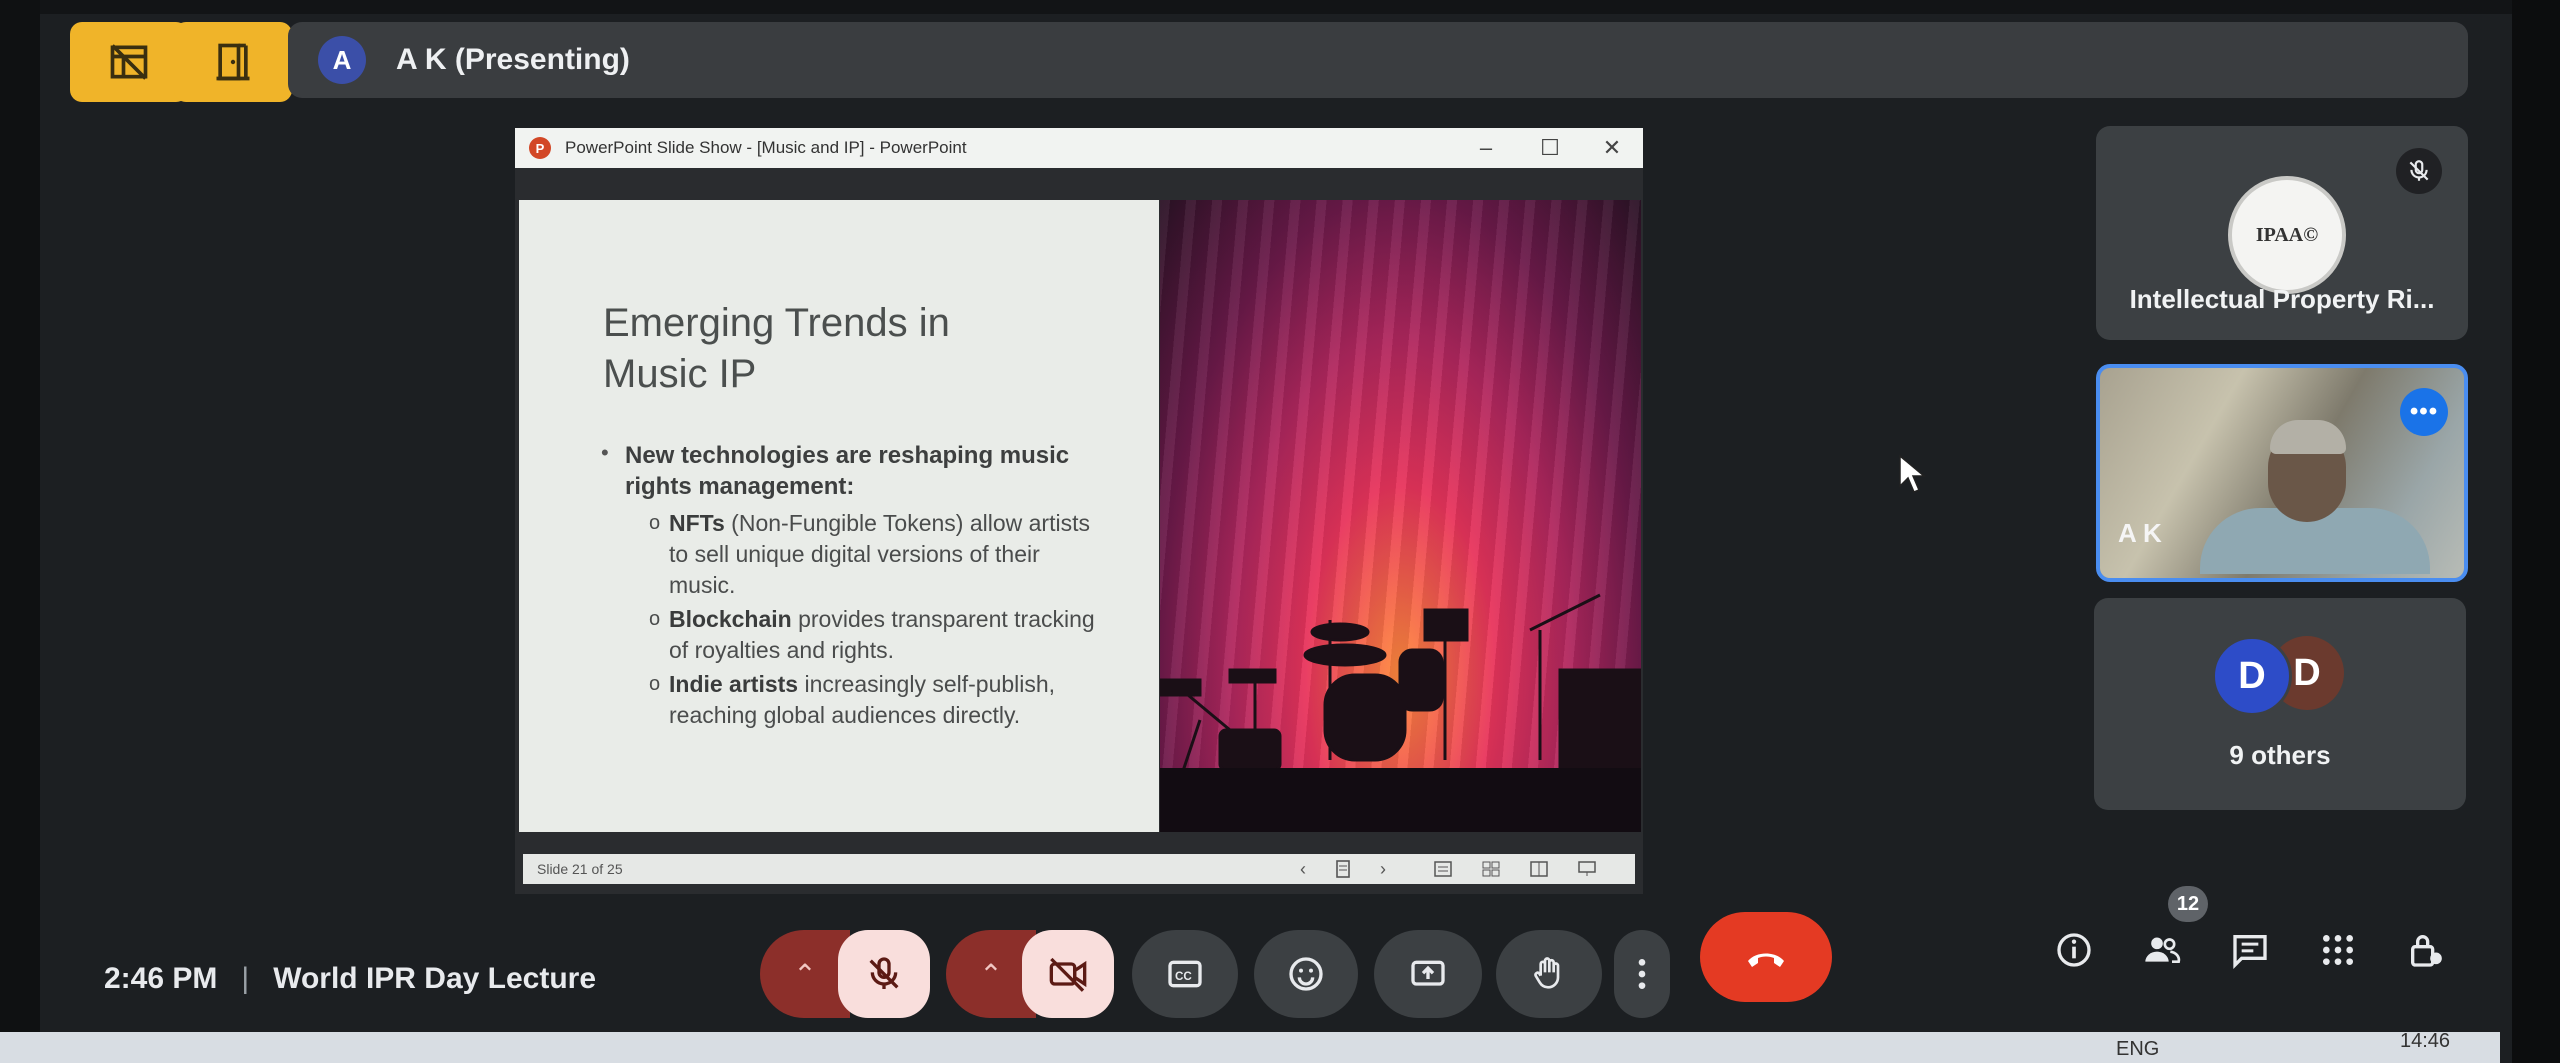 Image resolution: width=2560 pixels, height=1063 pixels. I want to click on closed-captions-icon: CC, so click(1185, 974).